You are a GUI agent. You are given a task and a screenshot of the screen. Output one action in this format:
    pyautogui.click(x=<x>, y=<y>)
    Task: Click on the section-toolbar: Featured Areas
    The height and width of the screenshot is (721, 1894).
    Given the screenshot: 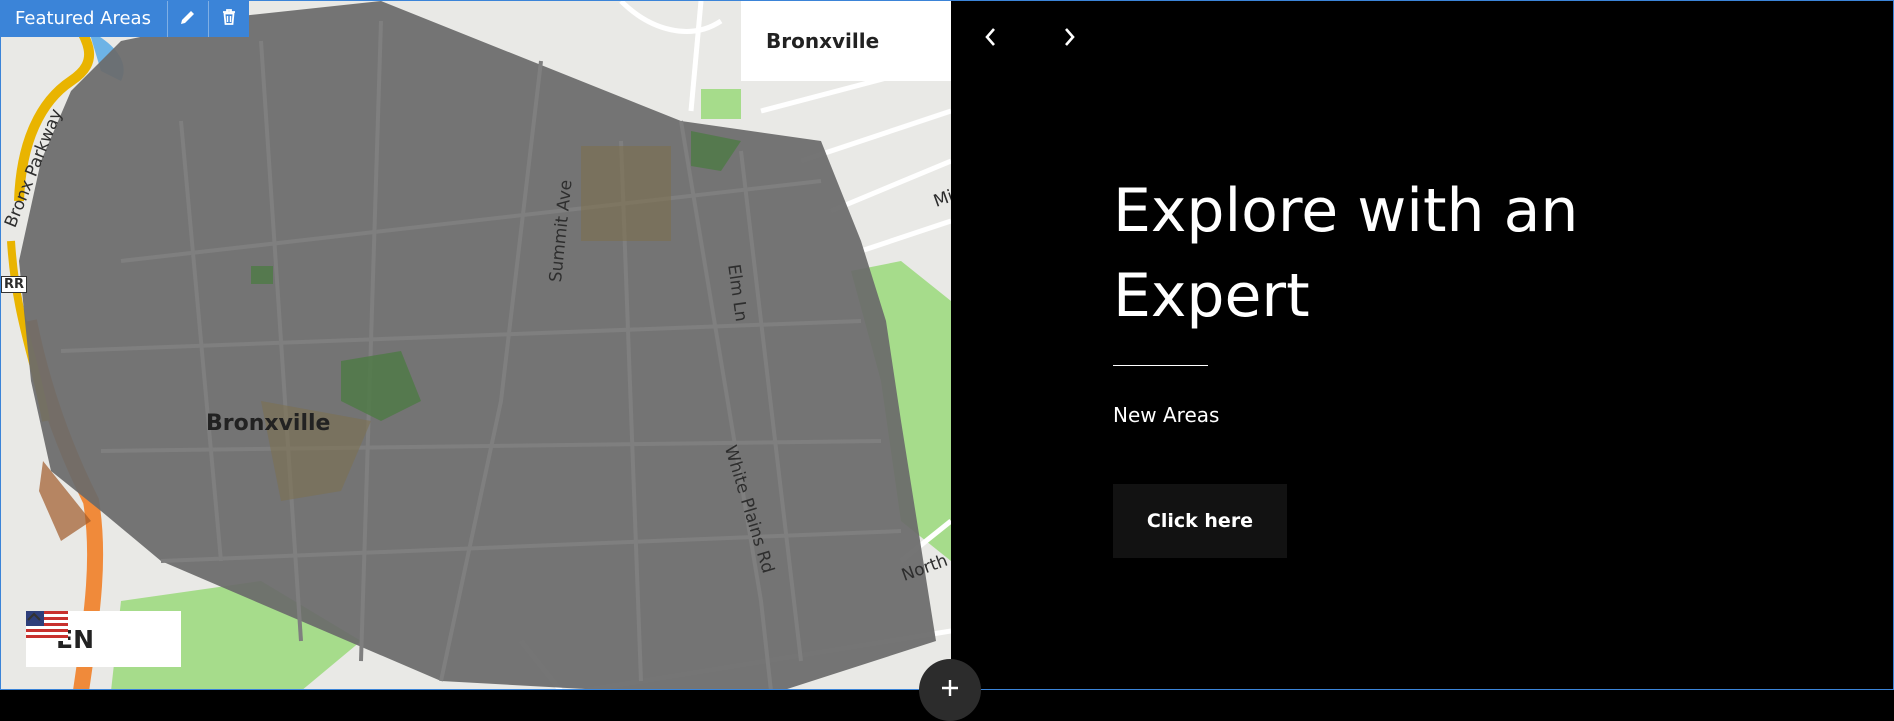 What is the action you would take?
    pyautogui.click(x=125, y=19)
    